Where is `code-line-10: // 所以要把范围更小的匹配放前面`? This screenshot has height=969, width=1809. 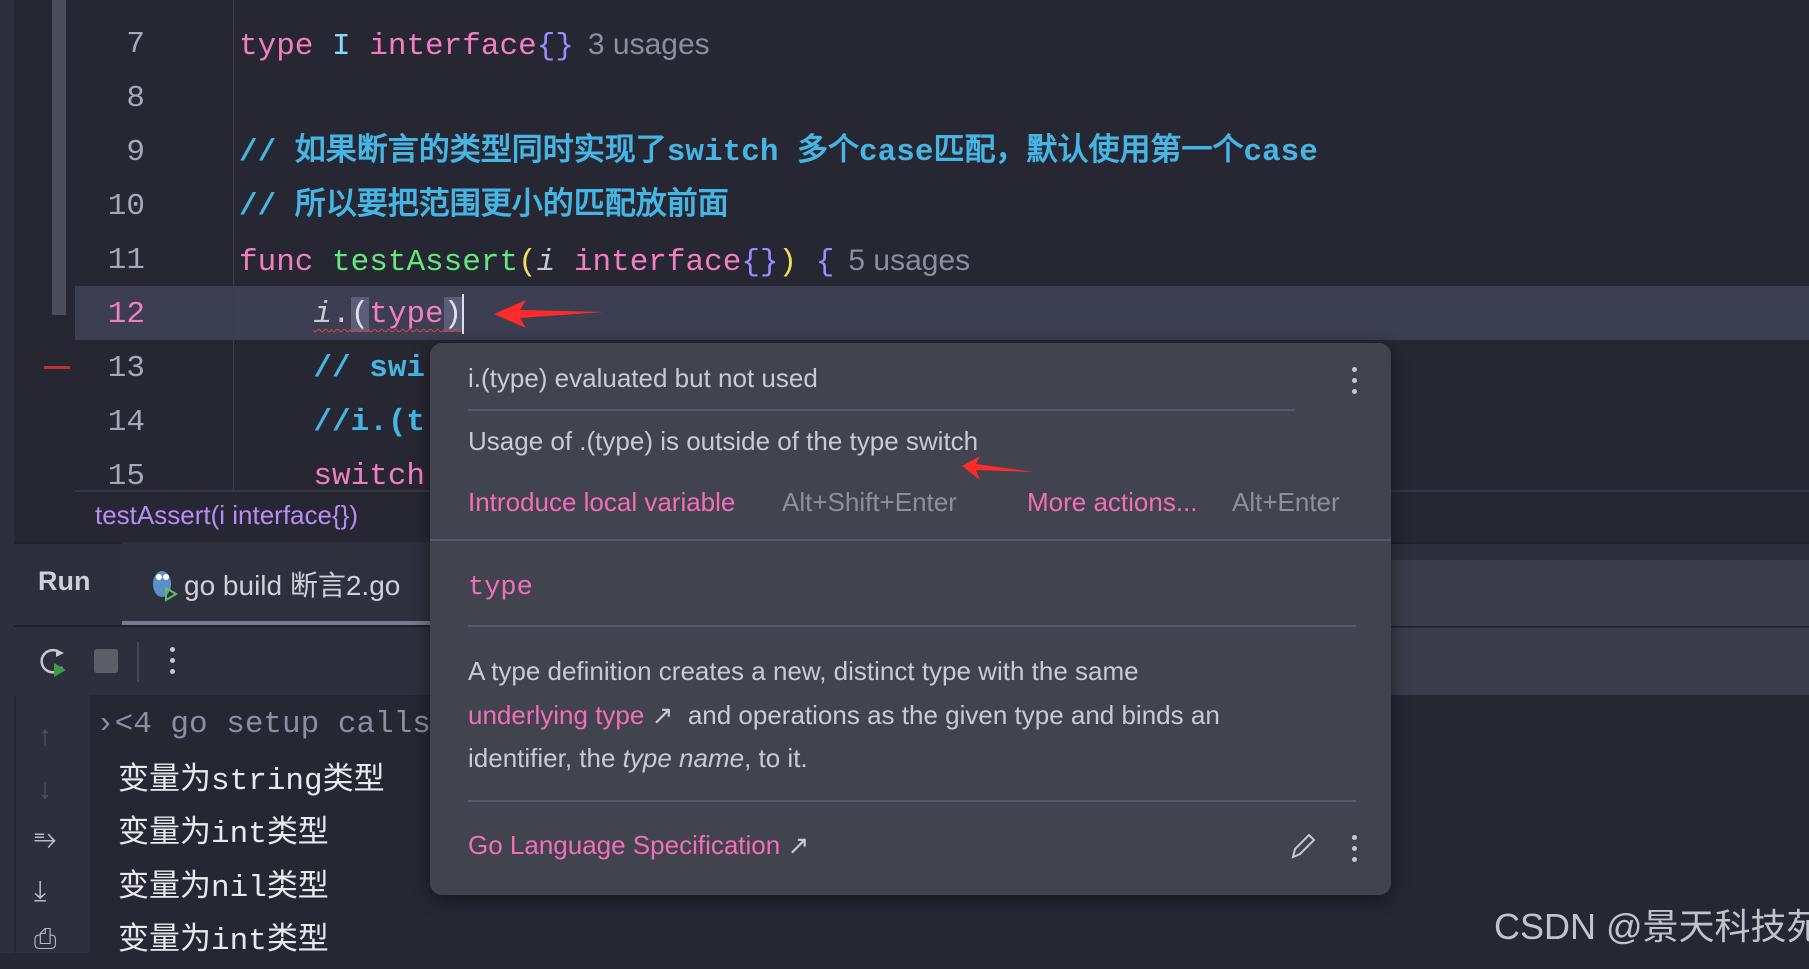
code-line-10: // 所以要把范围更小的匹配放前面 is located at coordinates (484, 206).